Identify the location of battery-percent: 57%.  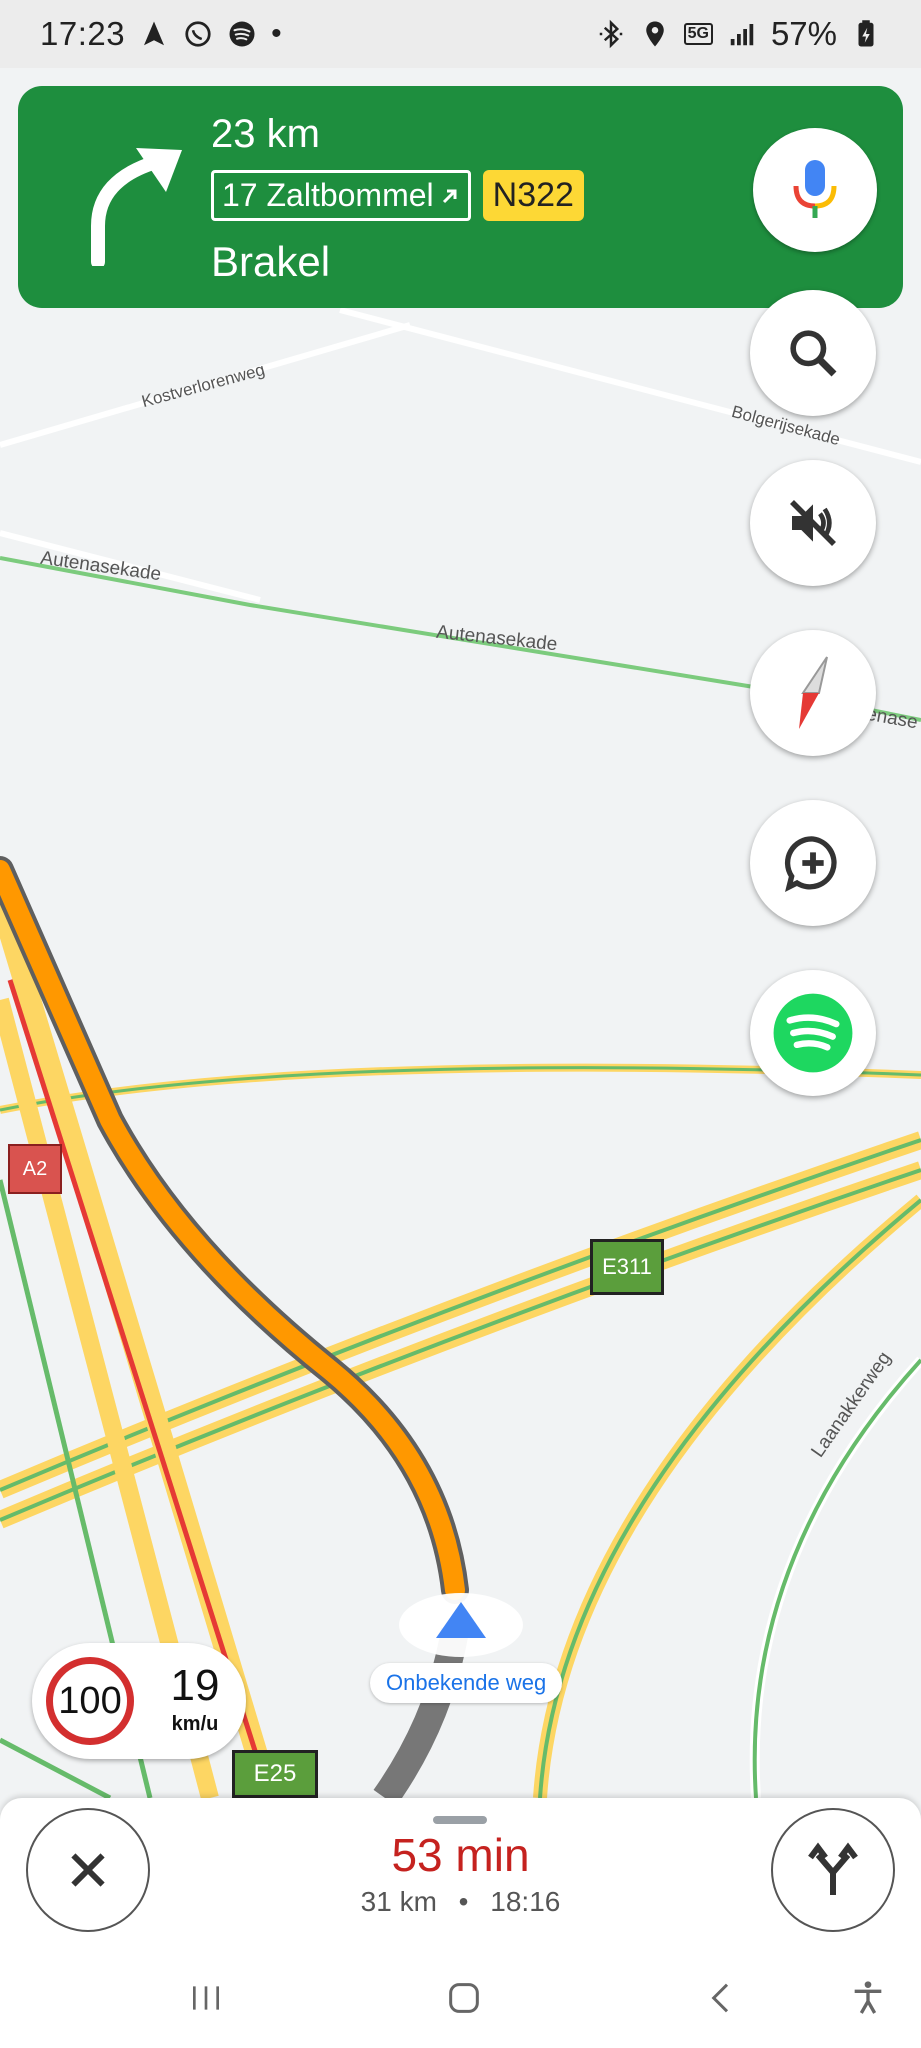
(803, 33).